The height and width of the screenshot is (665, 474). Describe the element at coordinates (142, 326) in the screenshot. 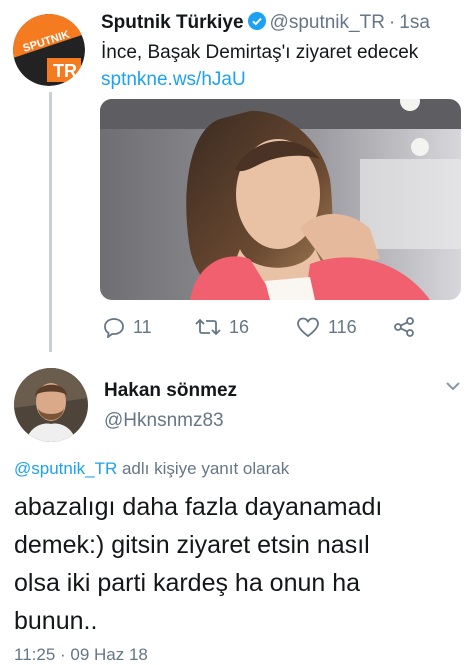

I see `reply-count: 11` at that location.